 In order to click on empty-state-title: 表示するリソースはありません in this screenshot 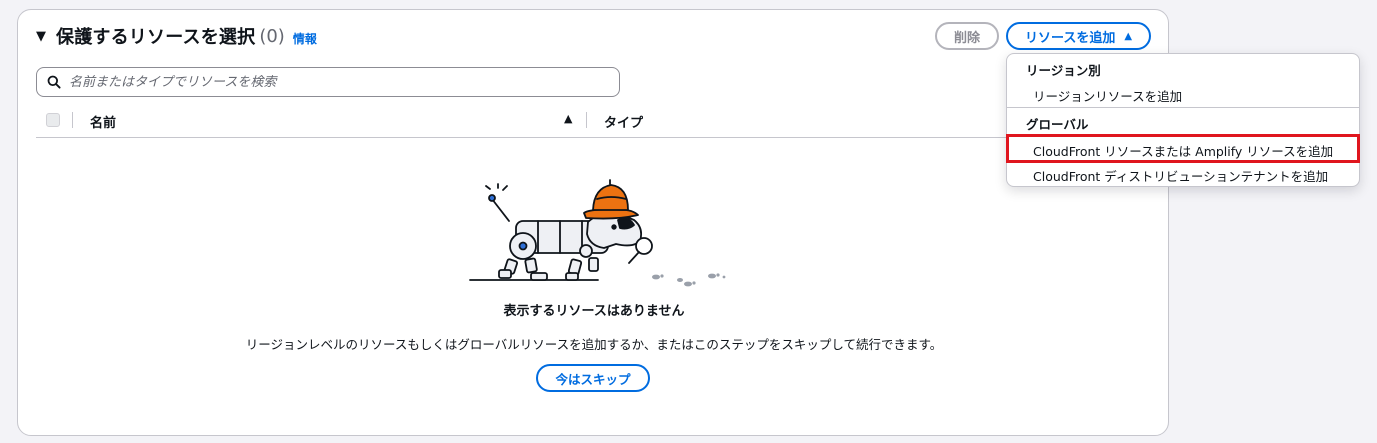, I will do `click(594, 311)`.